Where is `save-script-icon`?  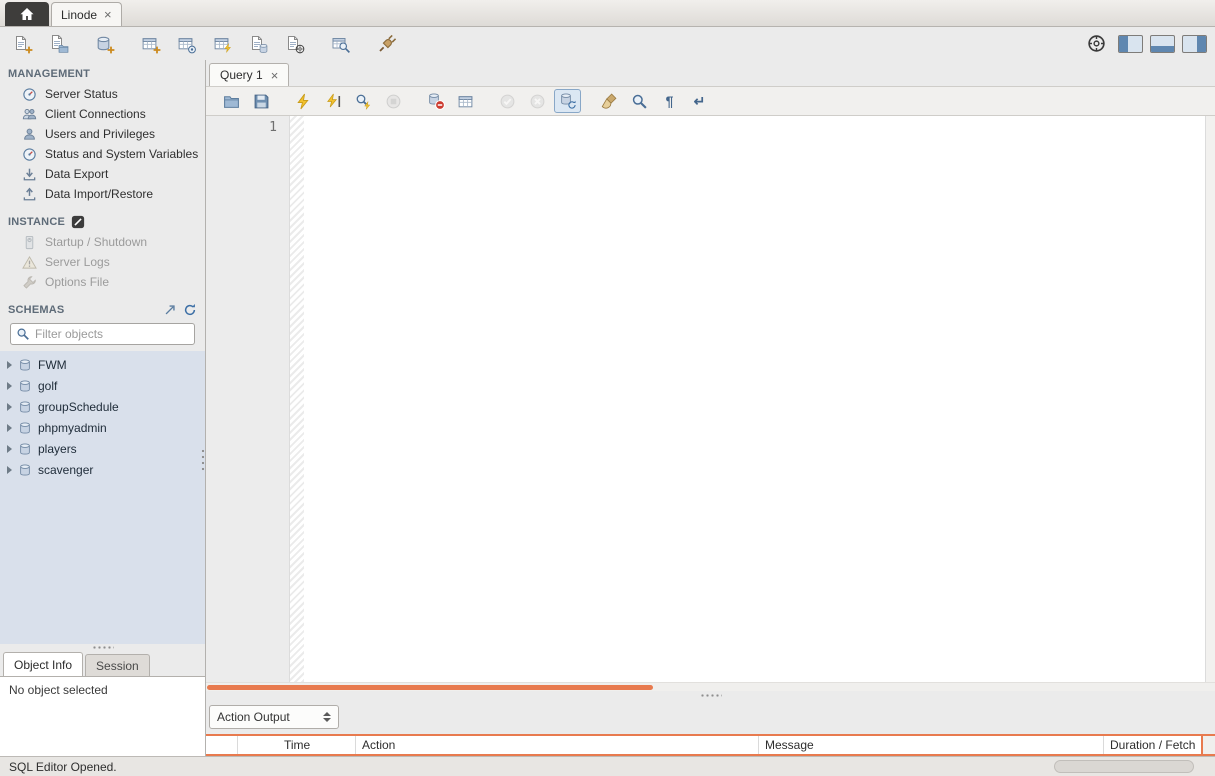
save-script-icon is located at coordinates (261, 101).